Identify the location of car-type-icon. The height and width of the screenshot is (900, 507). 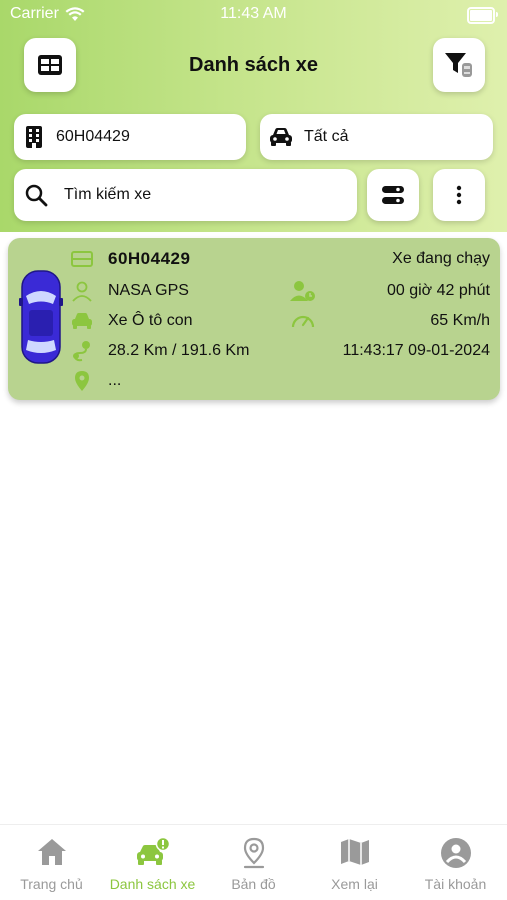
(82, 321).